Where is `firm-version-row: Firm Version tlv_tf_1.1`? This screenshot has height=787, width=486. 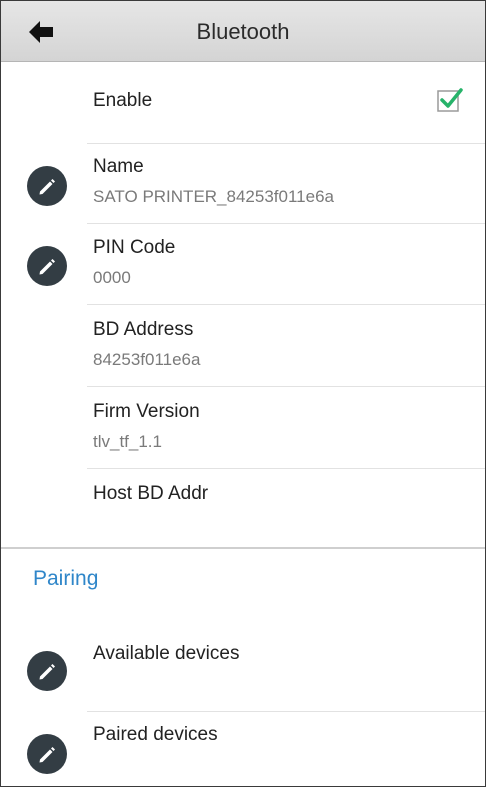 firm-version-row: Firm Version tlv_tf_1.1 is located at coordinates (243, 427).